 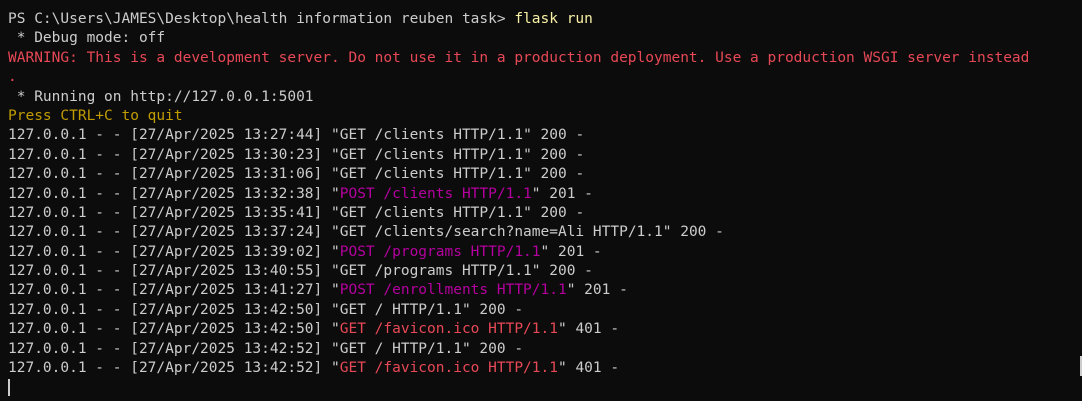 What do you see at coordinates (12, 77) in the screenshot?
I see `warning-tail: .` at bounding box center [12, 77].